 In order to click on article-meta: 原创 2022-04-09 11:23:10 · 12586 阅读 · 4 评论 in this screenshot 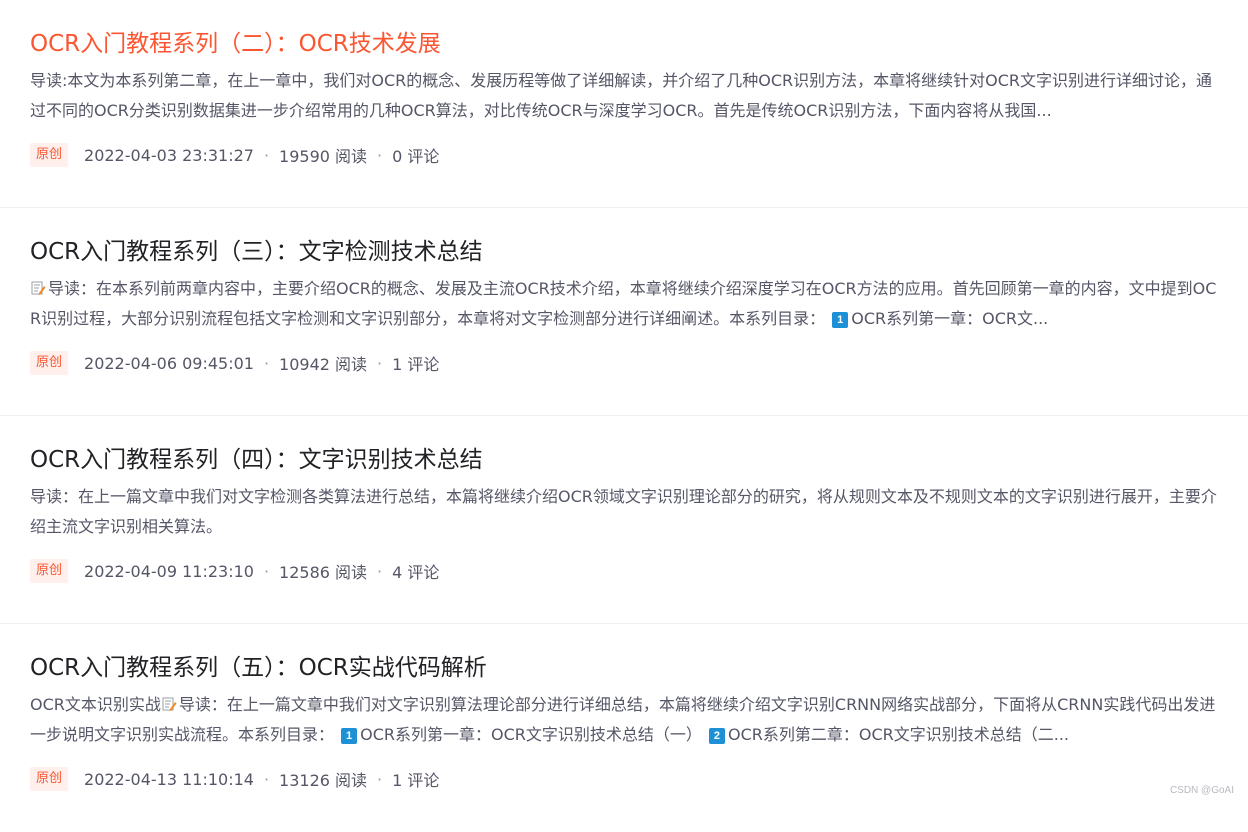, I will do `click(234, 571)`.